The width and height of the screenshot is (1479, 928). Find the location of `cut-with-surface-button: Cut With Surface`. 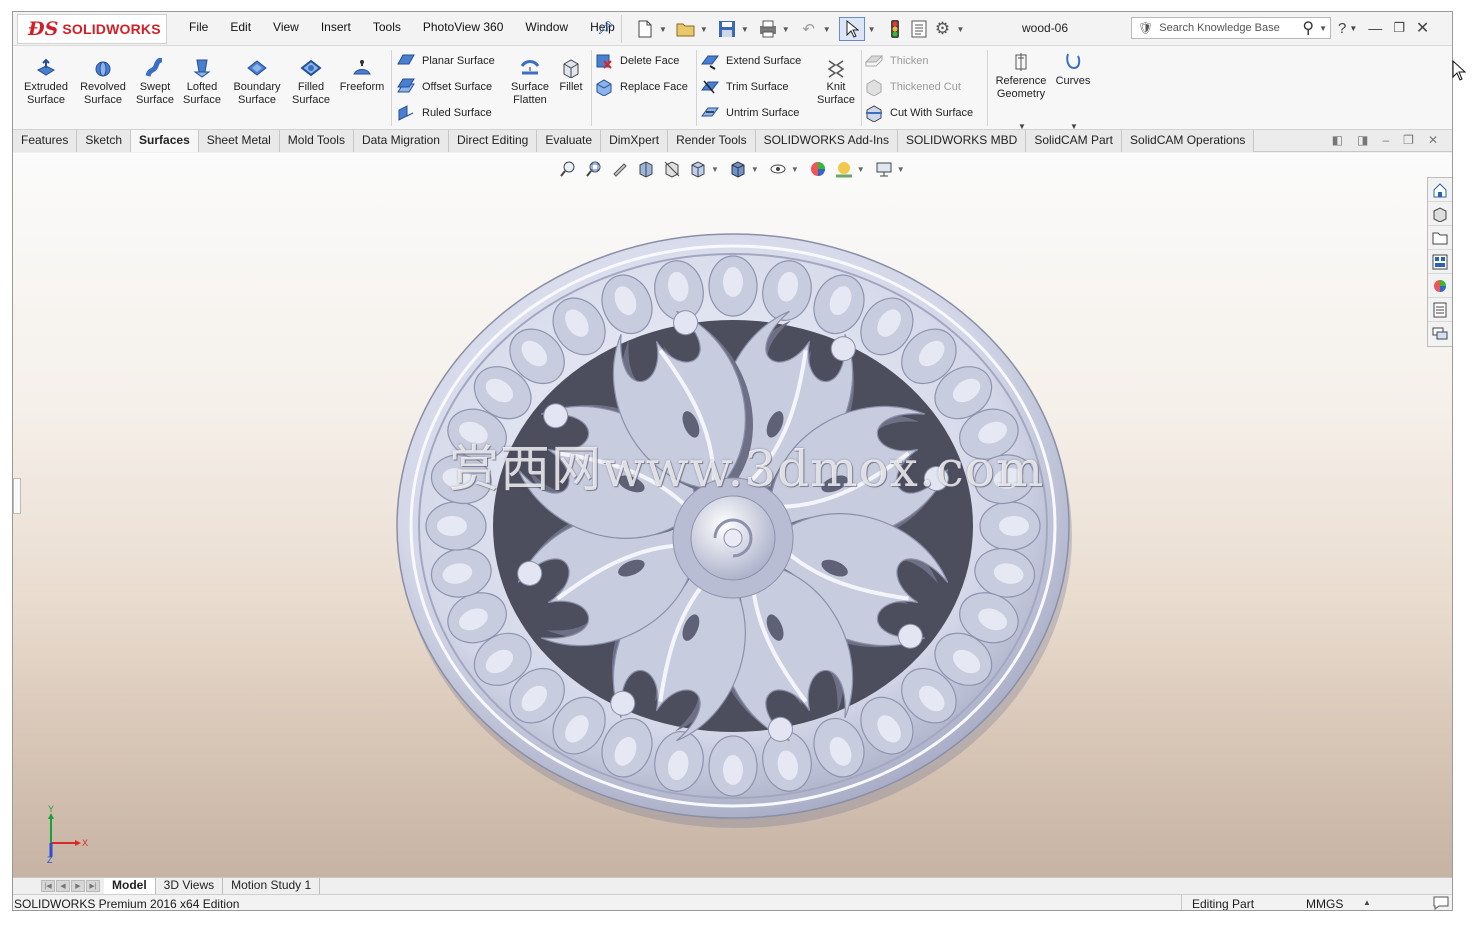

cut-with-surface-button: Cut With Surface is located at coordinates (919, 113).